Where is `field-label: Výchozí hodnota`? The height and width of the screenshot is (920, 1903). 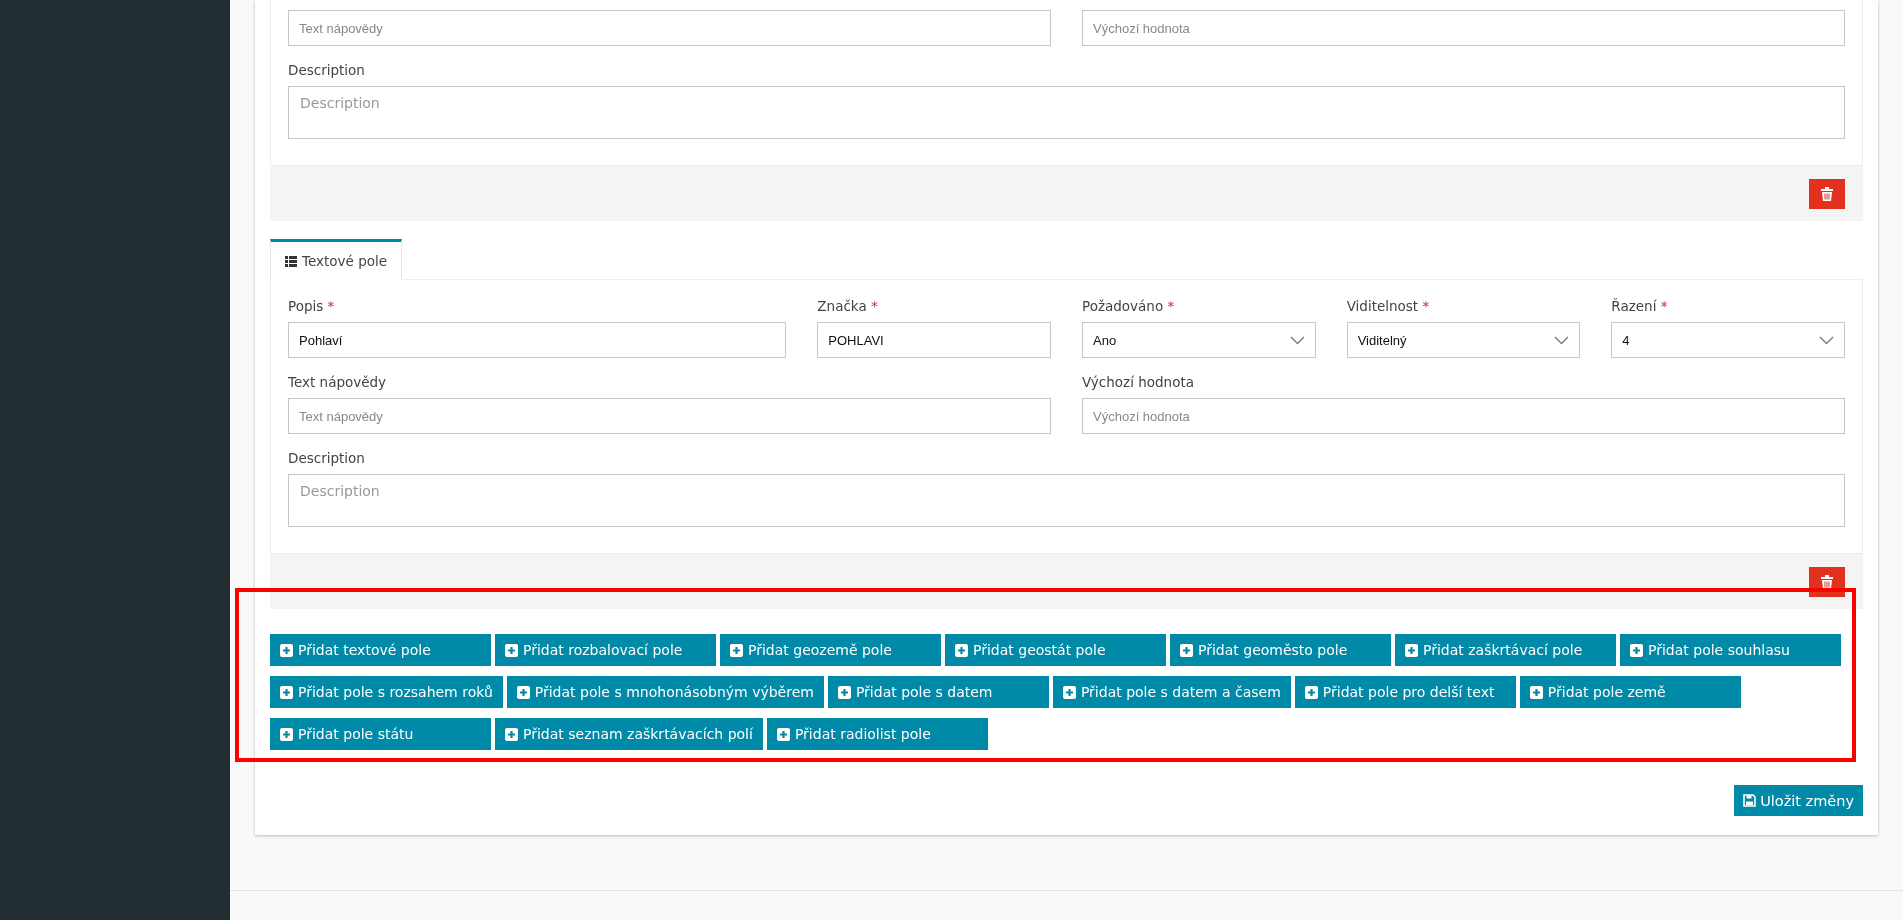 field-label: Výchozí hodnota is located at coordinates (1138, 382).